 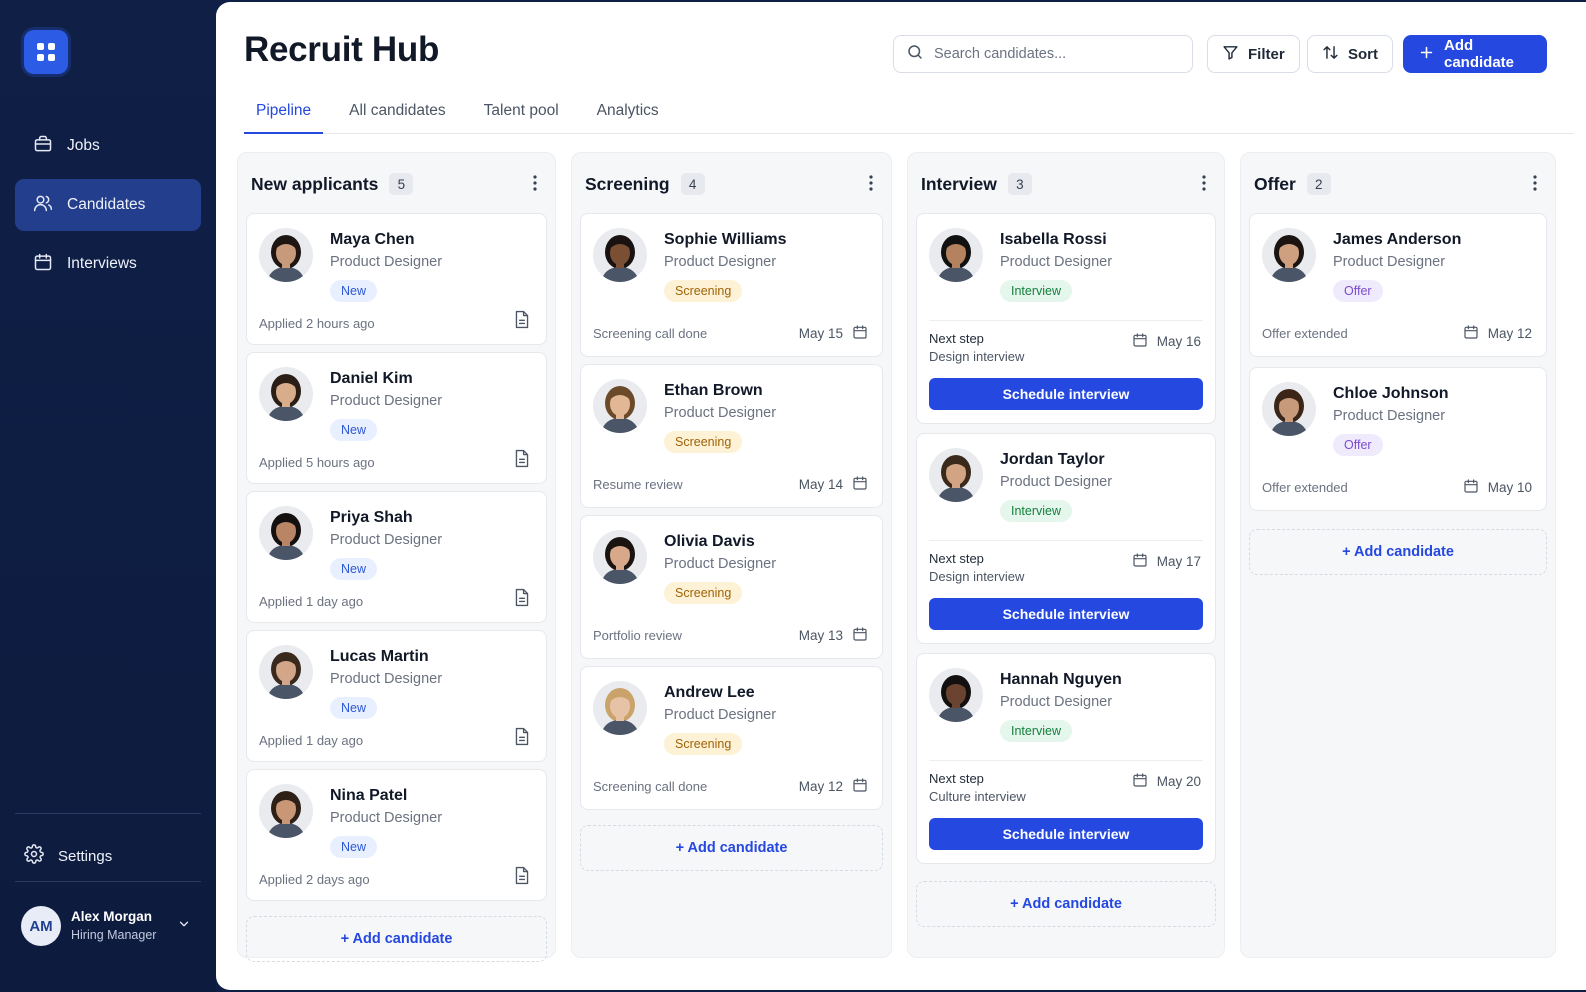 What do you see at coordinates (371, 518) in the screenshot?
I see `candidate-name: Priya Shah` at bounding box center [371, 518].